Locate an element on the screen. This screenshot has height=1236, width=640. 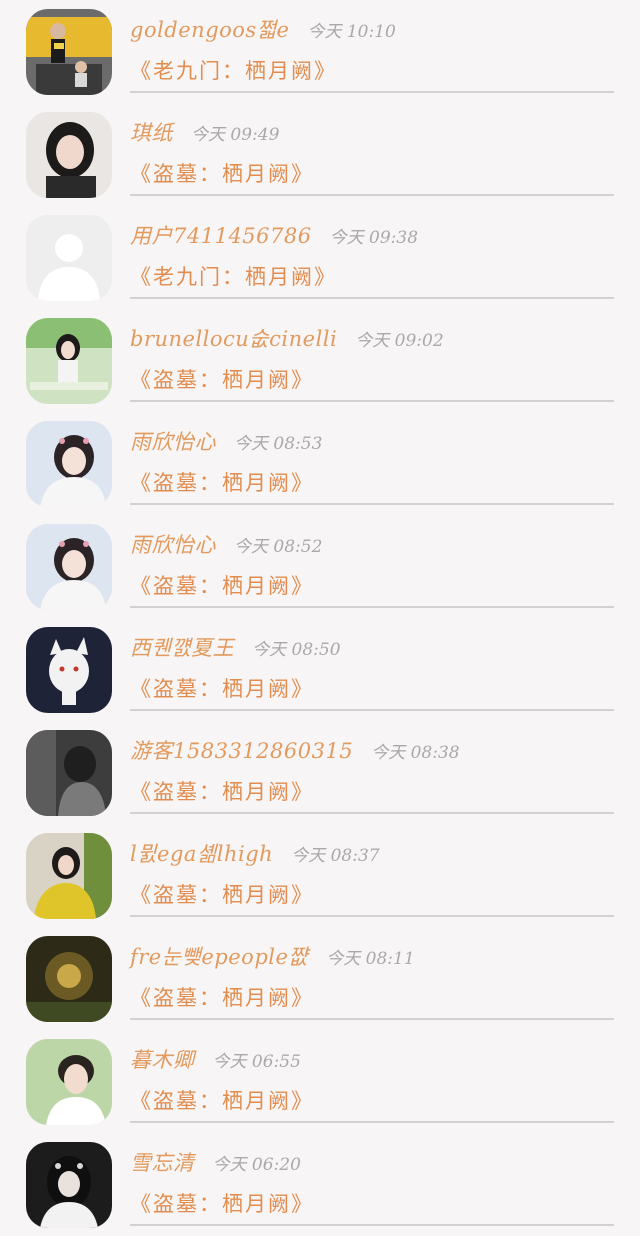
list-item: 游客1583312860315 今天 08:38 《盗墓：栖月阙》 is located at coordinates (320, 772).